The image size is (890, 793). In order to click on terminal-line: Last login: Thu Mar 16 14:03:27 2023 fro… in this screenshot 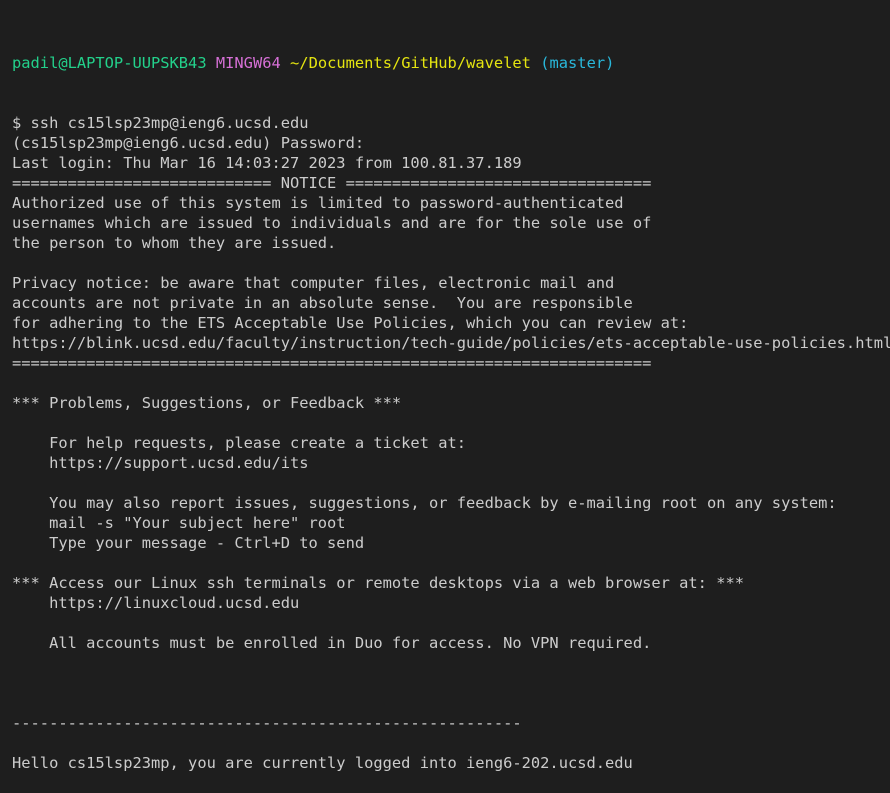, I will do `click(267, 163)`.